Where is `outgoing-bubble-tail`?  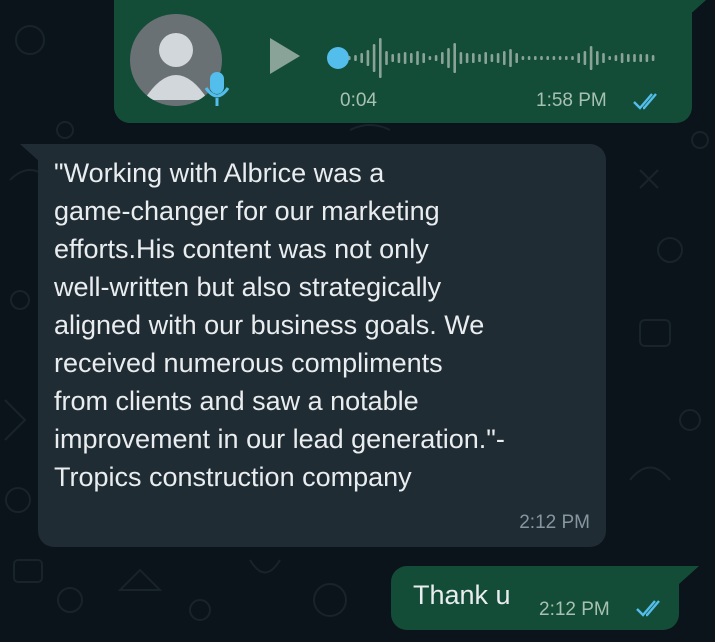
outgoing-bubble-tail is located at coordinates (689, 575).